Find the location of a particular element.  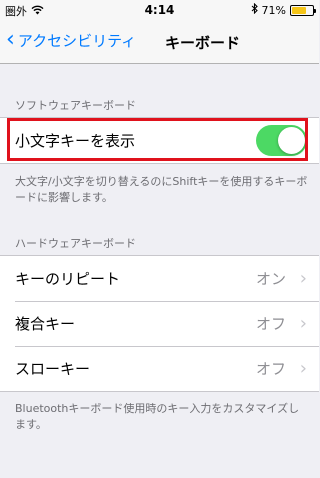

slow-keys-value: オフ is located at coordinates (270, 369).